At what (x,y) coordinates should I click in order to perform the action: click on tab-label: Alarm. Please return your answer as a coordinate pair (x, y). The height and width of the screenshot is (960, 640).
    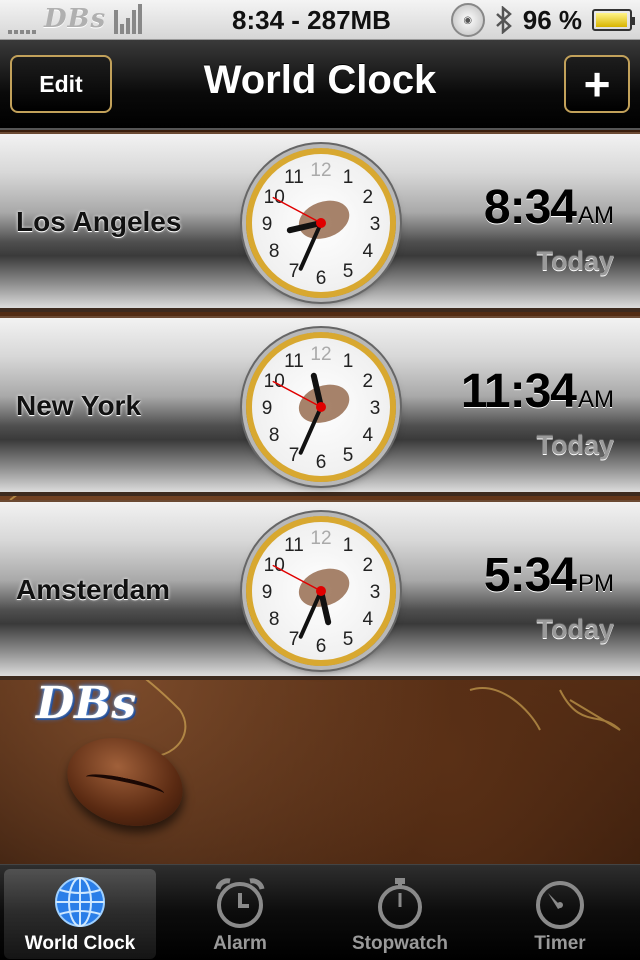
    Looking at the image, I should click on (240, 943).